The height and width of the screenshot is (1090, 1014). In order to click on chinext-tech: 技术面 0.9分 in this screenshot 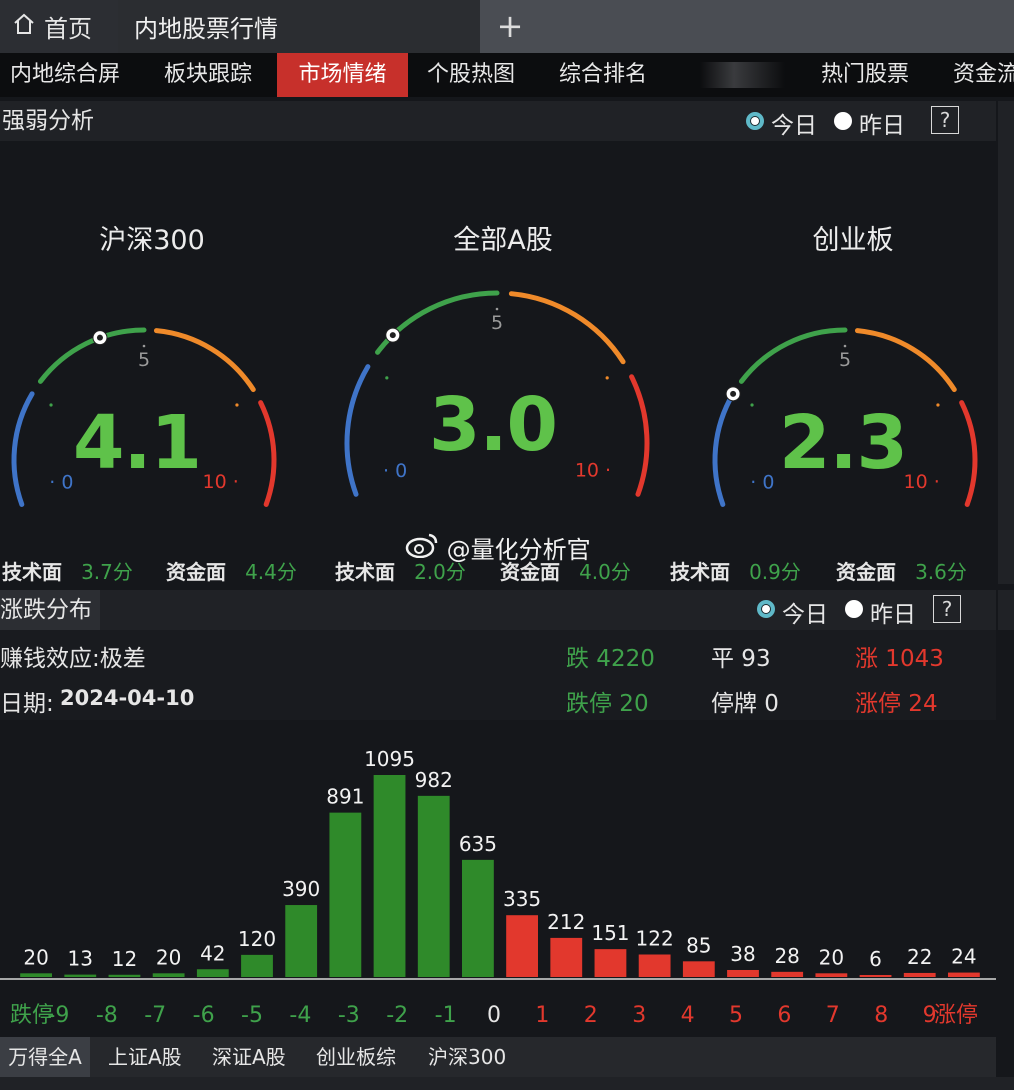, I will do `click(735, 570)`.